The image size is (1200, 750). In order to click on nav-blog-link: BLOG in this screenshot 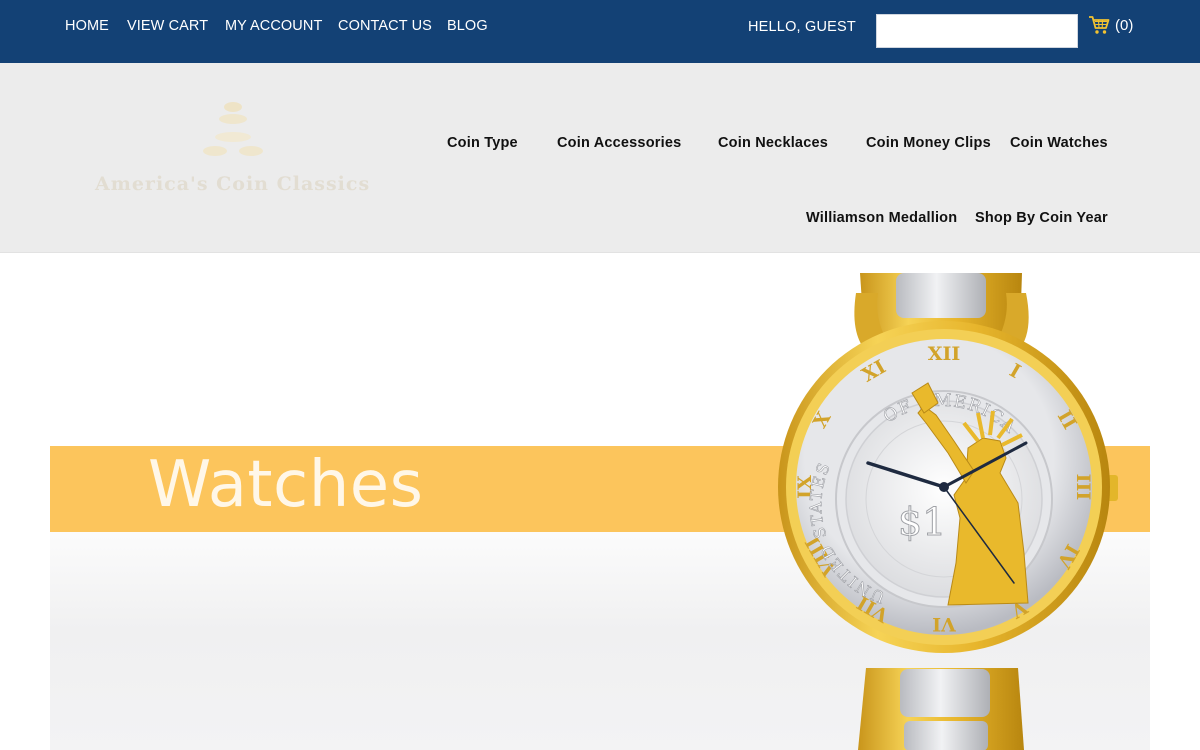, I will do `click(467, 26)`.